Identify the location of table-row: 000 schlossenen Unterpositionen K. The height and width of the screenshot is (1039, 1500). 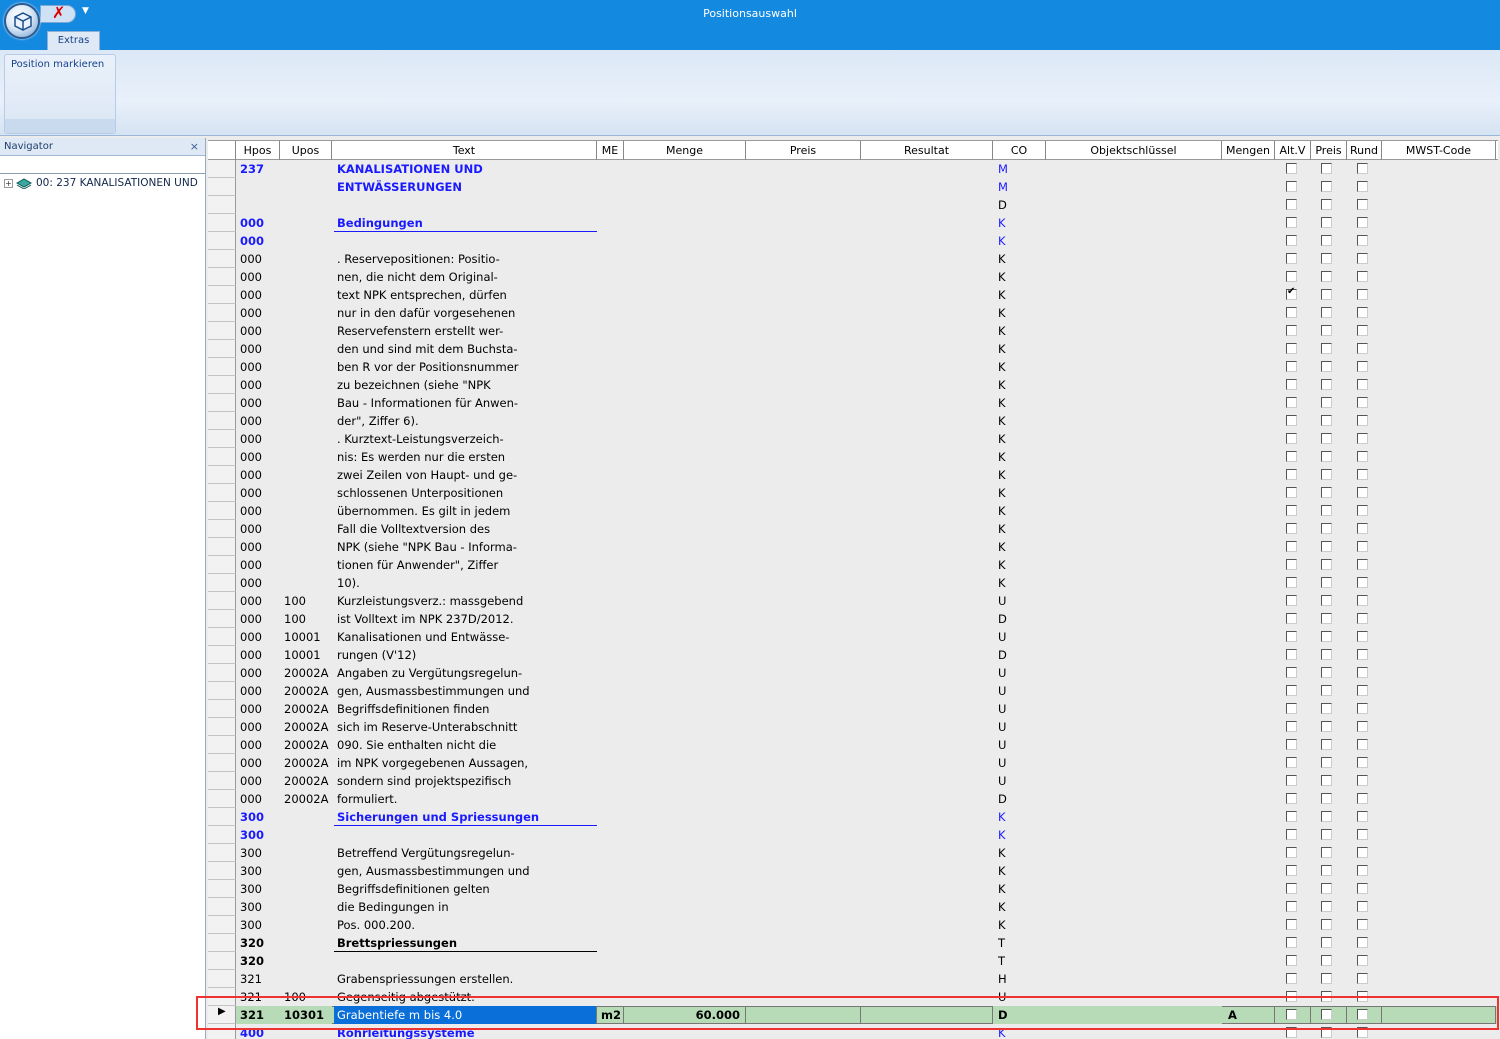
(853, 493).